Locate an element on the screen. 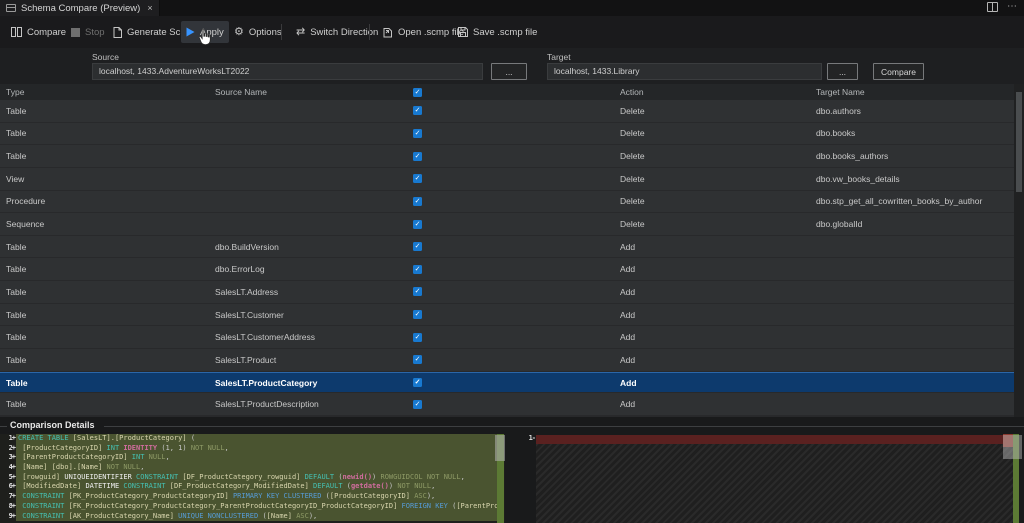 This screenshot has width=1024, height=523. mouse-cursor is located at coordinates (205, 40).